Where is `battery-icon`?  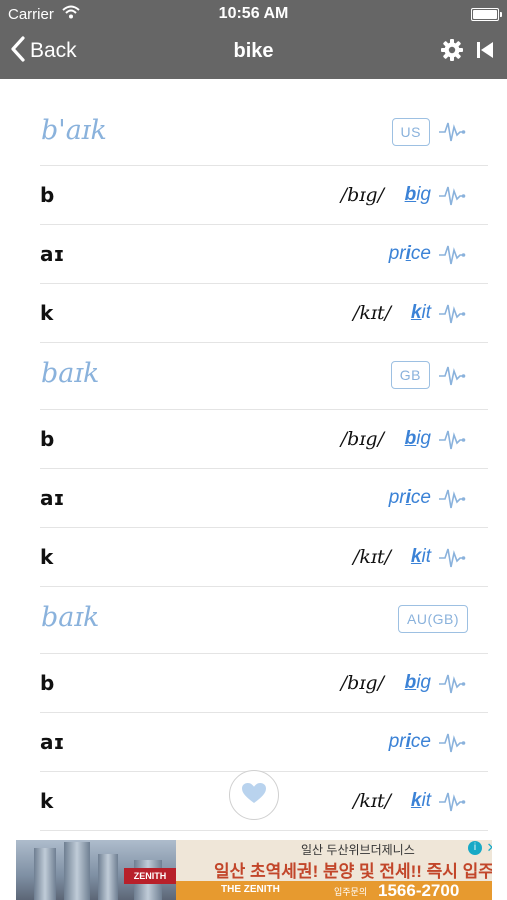
battery-icon is located at coordinates (486, 14).